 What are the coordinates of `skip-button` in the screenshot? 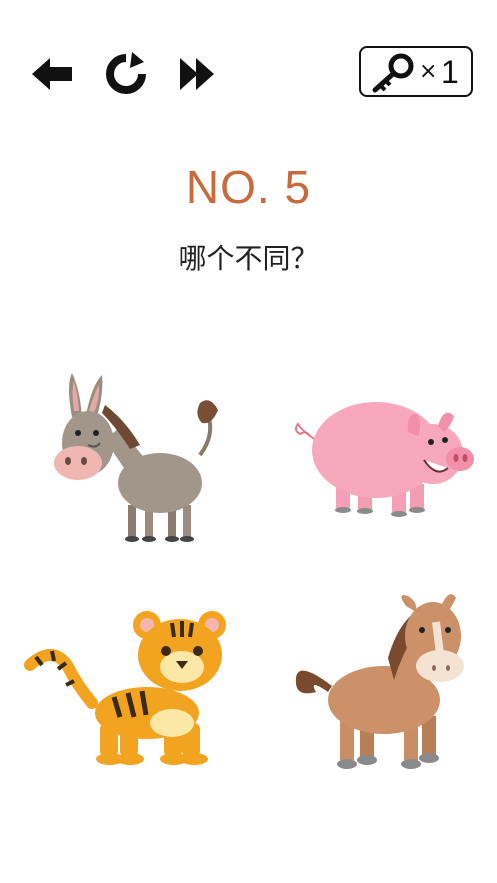 It's located at (198, 74).